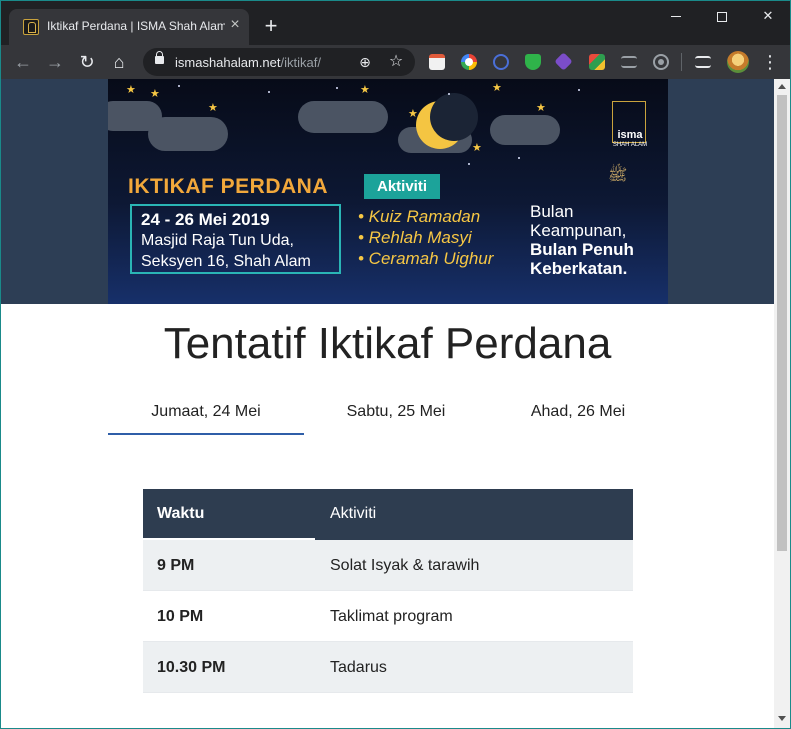  What do you see at coordinates (630, 145) in the screenshot?
I see `isma-logo-subtext: SHAH ALAM` at bounding box center [630, 145].